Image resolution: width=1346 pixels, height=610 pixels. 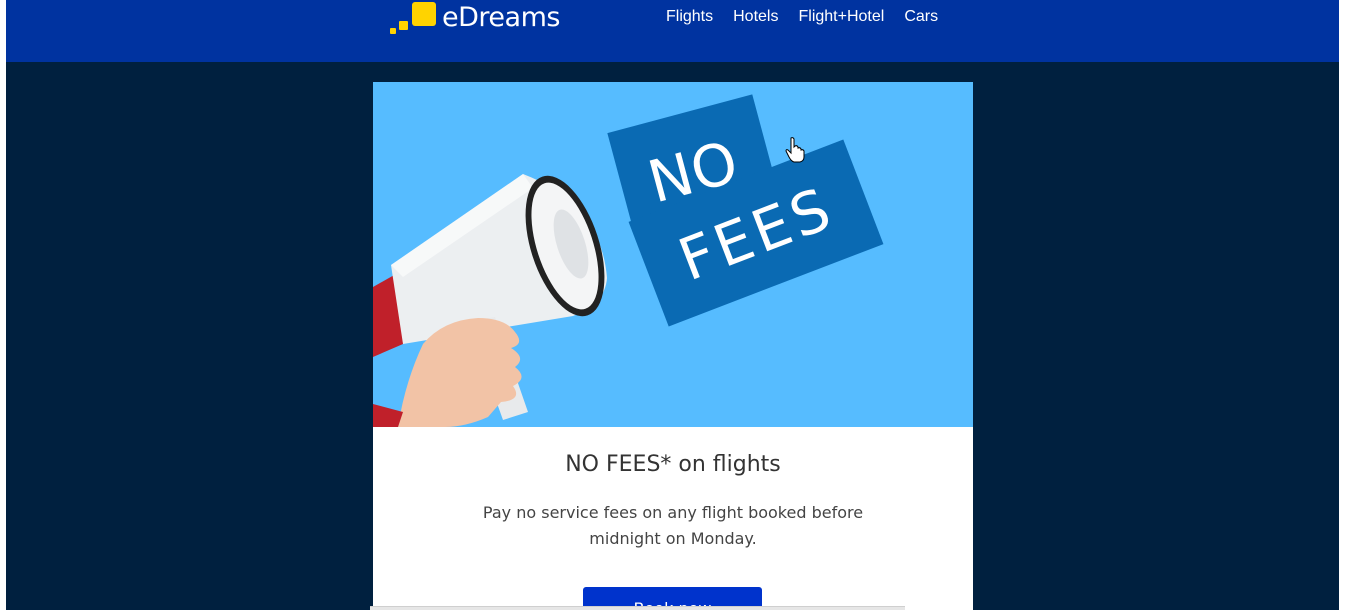 I want to click on header-bar: eDreams Flights Hotels Flight+Hotel Cars, so click(x=672, y=31).